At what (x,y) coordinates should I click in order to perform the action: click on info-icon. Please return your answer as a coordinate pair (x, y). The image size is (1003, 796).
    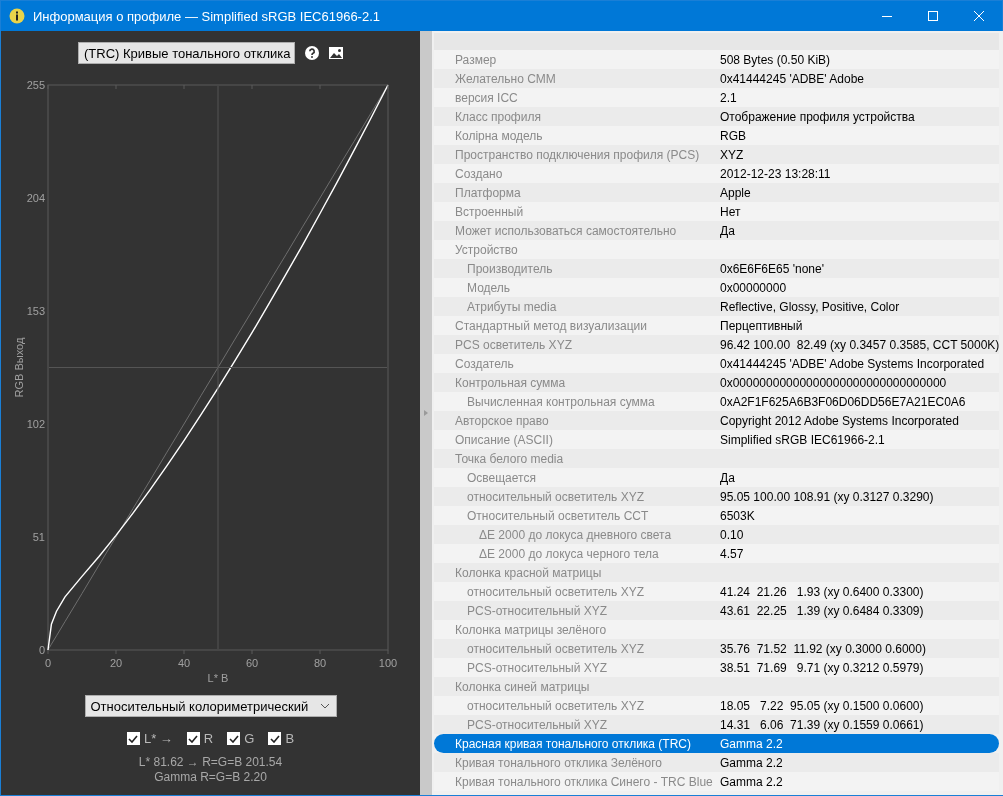
    Looking at the image, I should click on (17, 16).